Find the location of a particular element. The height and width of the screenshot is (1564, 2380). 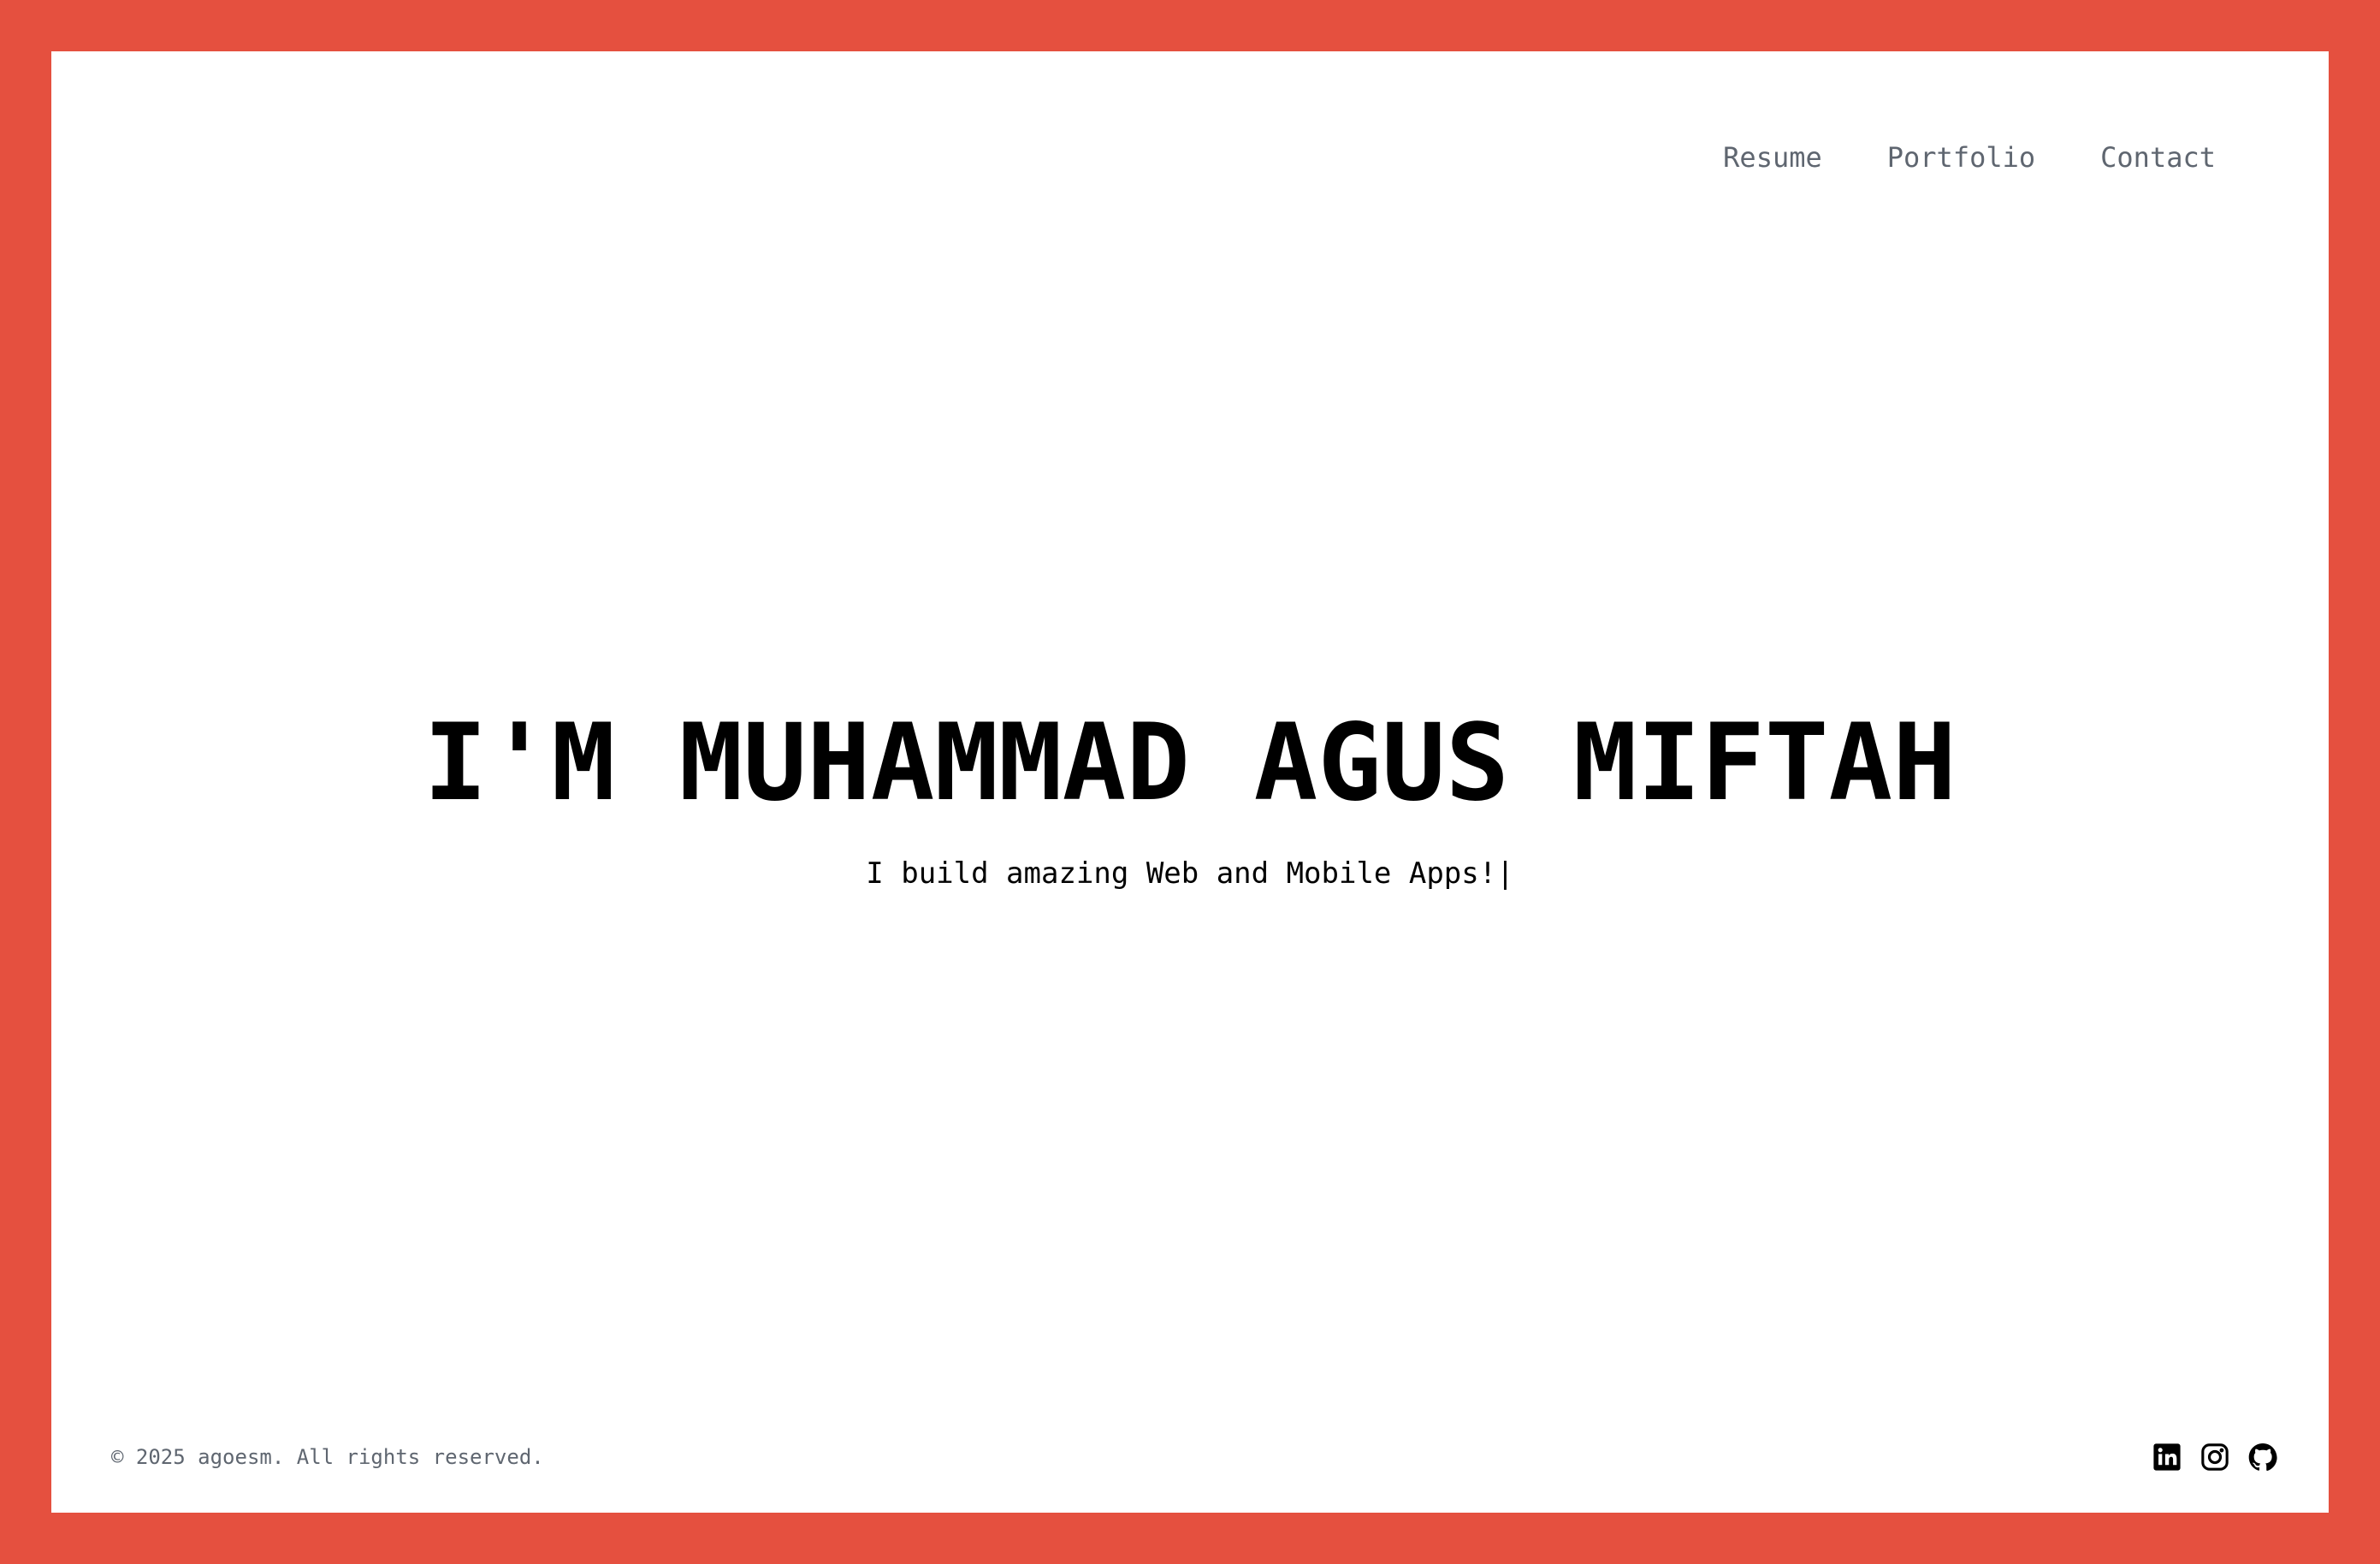

top-nav: Resume Portfolio Contact is located at coordinates (1969, 157).